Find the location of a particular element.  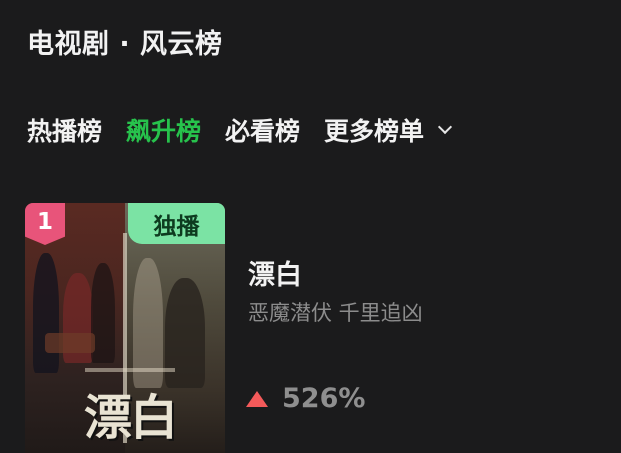

tab-rising: 飙升榜 is located at coordinates (163, 130).